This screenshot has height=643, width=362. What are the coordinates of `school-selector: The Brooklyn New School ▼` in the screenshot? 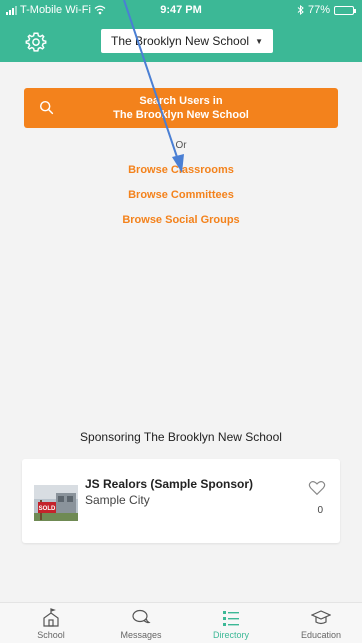 It's located at (187, 41).